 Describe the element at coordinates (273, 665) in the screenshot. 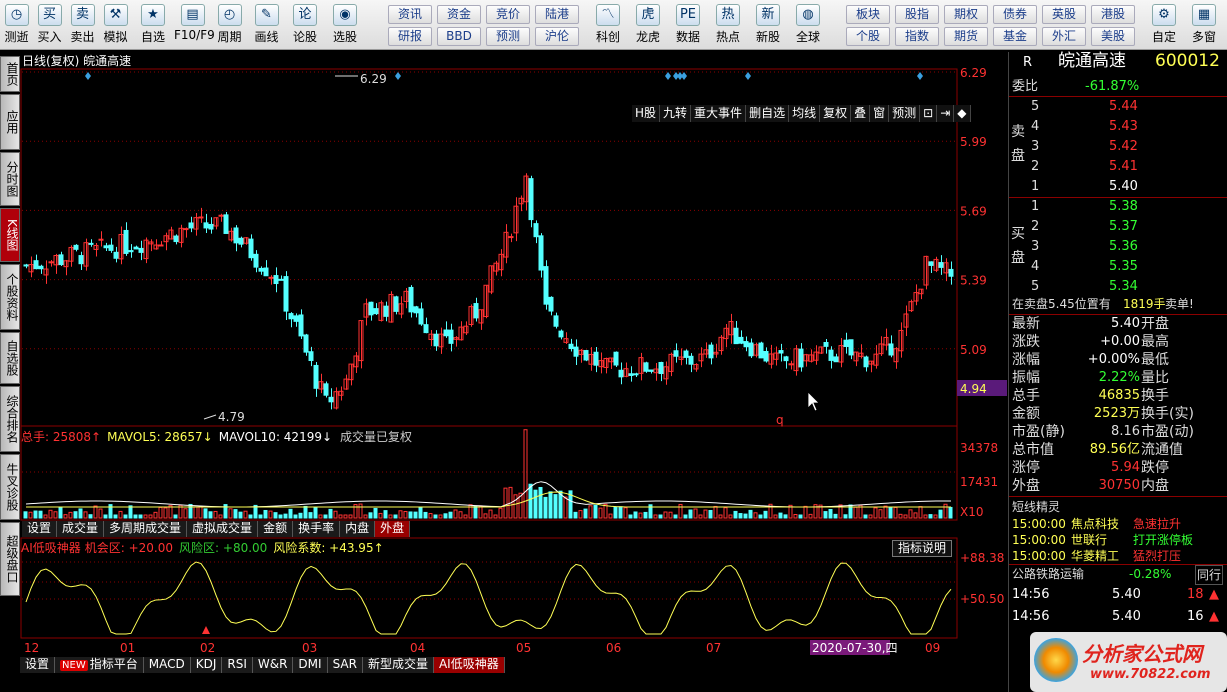

I see `indicator-tab: W&R` at that location.